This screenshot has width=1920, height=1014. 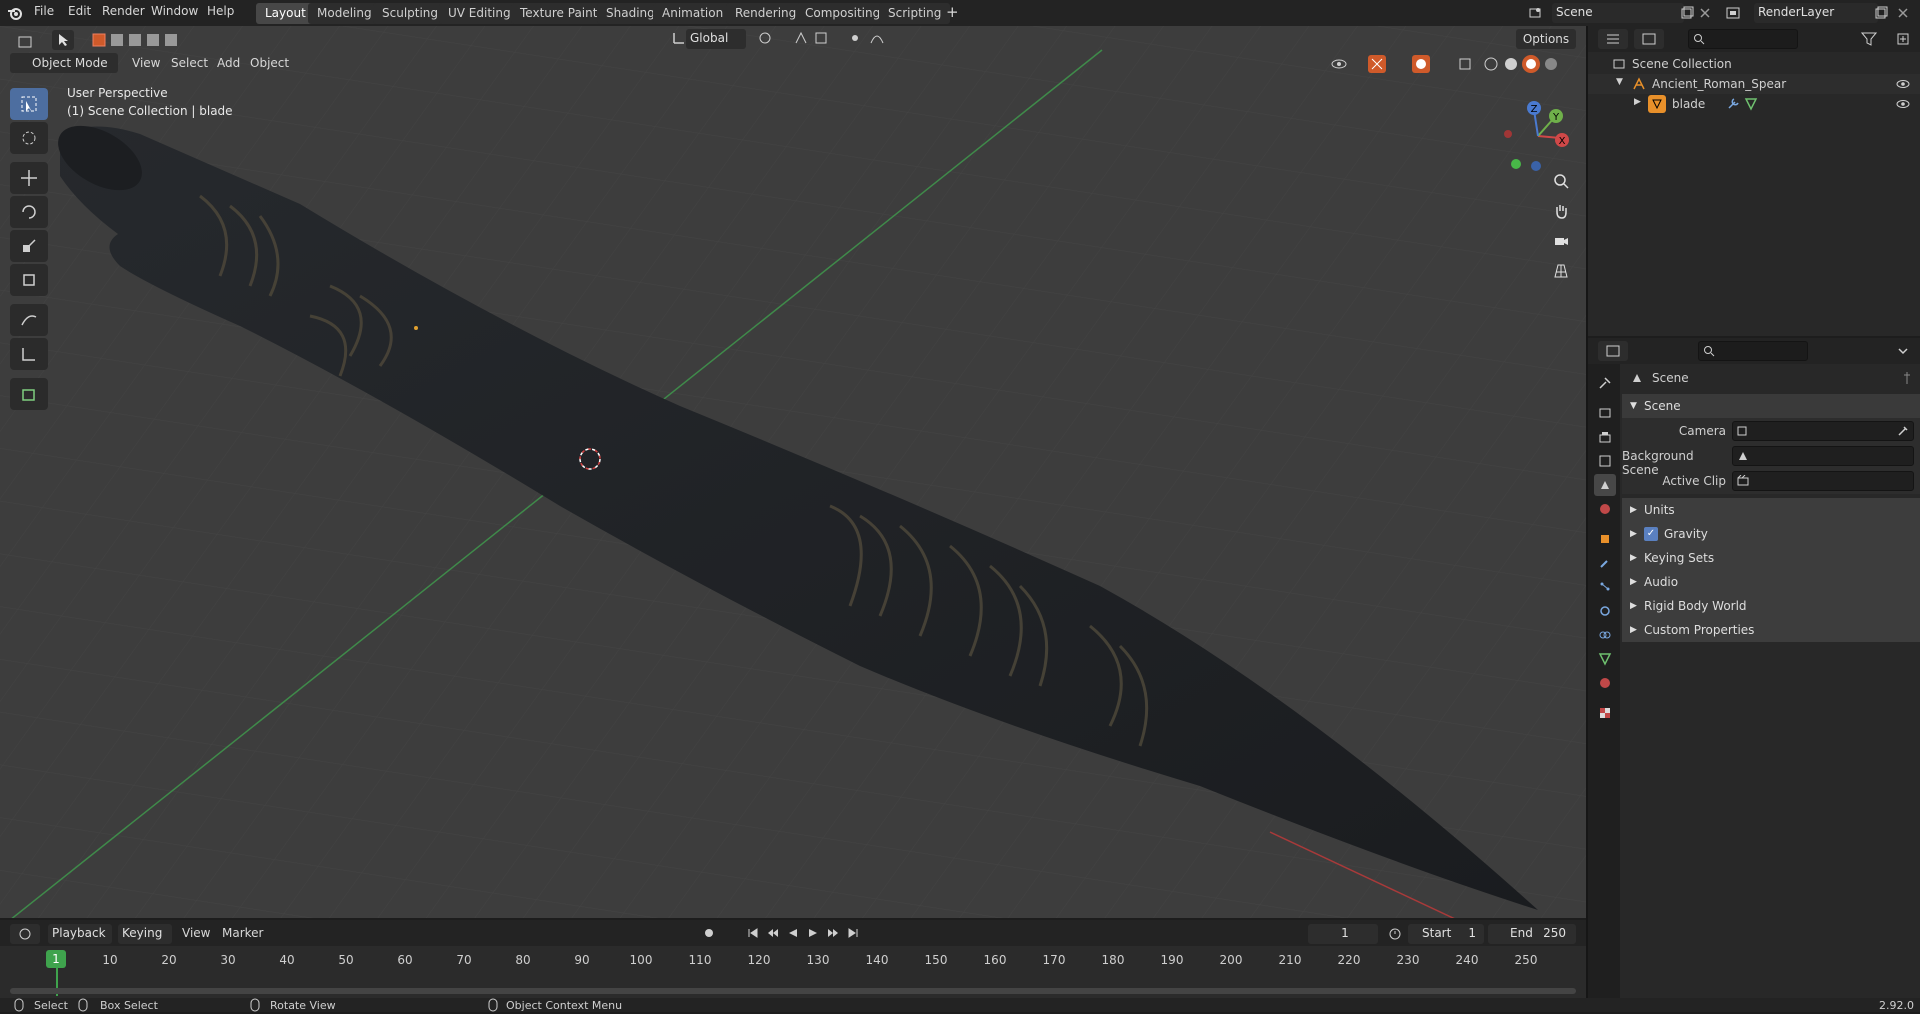 I want to click on rendered-shading-icon, so click(x=1551, y=64).